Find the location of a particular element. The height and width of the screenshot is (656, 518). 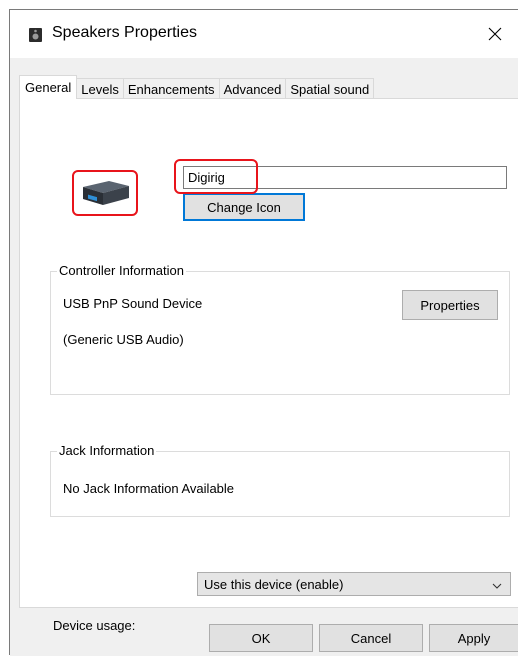

device-icon-highlight is located at coordinates (105, 193).